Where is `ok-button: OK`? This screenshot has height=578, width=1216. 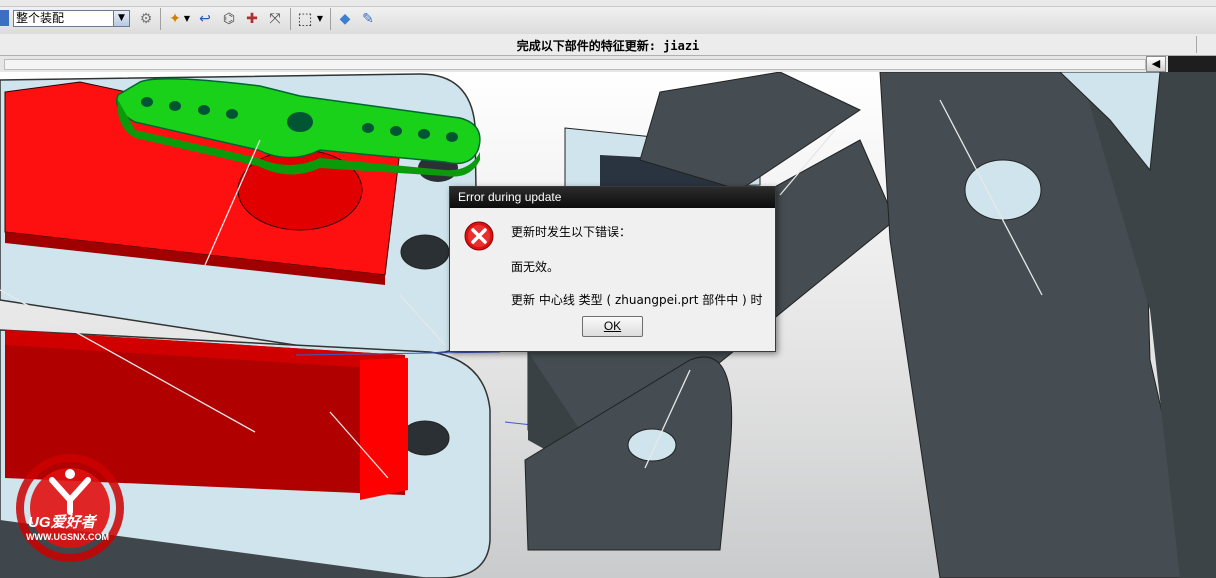
ok-button: OK is located at coordinates (612, 326).